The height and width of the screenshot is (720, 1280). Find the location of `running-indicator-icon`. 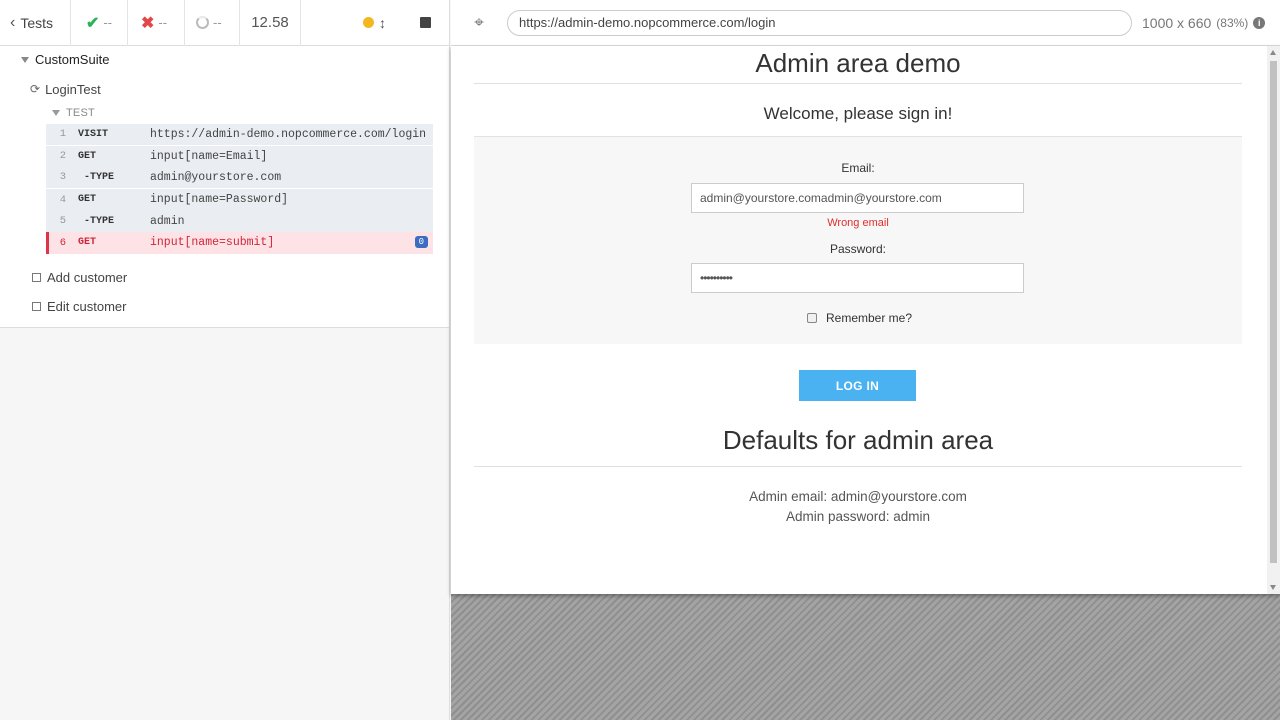

running-indicator-icon is located at coordinates (368, 22).